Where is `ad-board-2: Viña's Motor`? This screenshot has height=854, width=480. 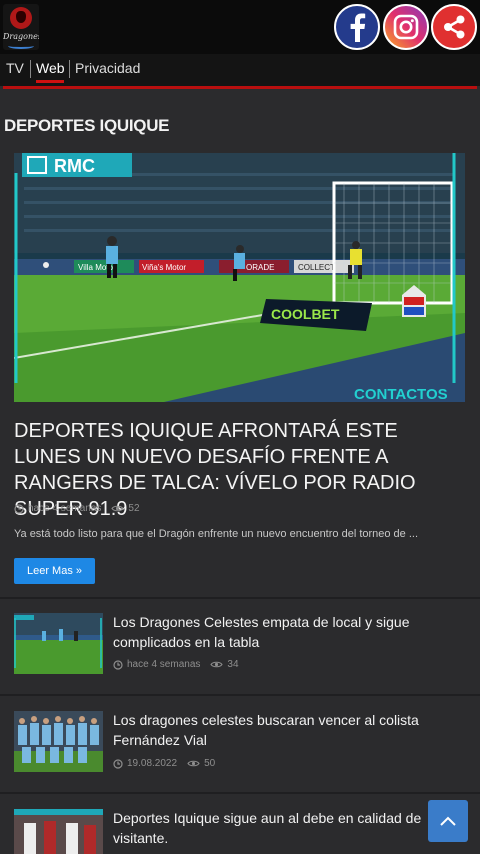
ad-board-2: Viña's Motor is located at coordinates (164, 267).